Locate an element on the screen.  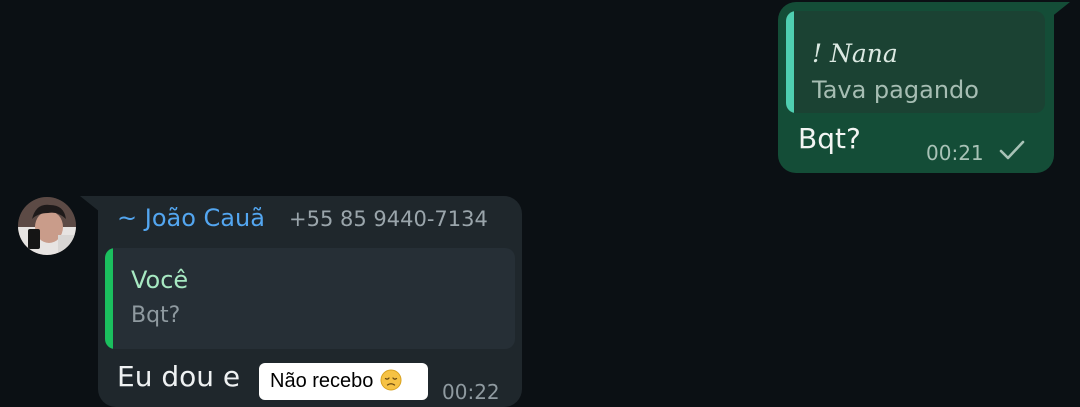
outgoing-reply-quote: ! Nana Tava pagando is located at coordinates (915, 62).